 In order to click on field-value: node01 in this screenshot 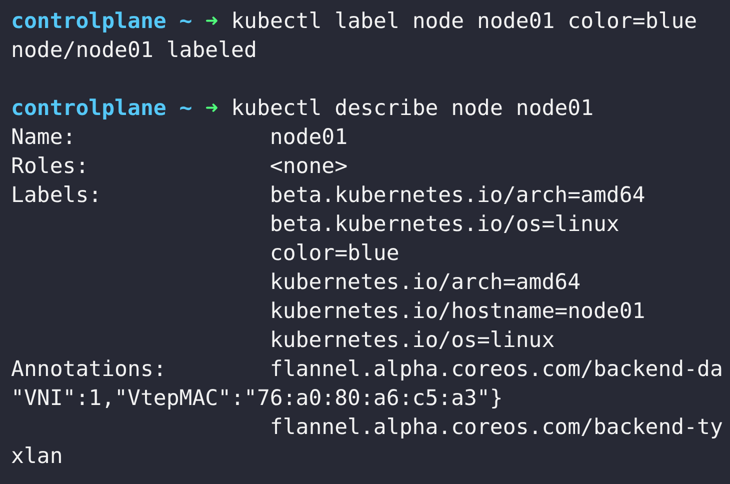, I will do `click(309, 137)`.